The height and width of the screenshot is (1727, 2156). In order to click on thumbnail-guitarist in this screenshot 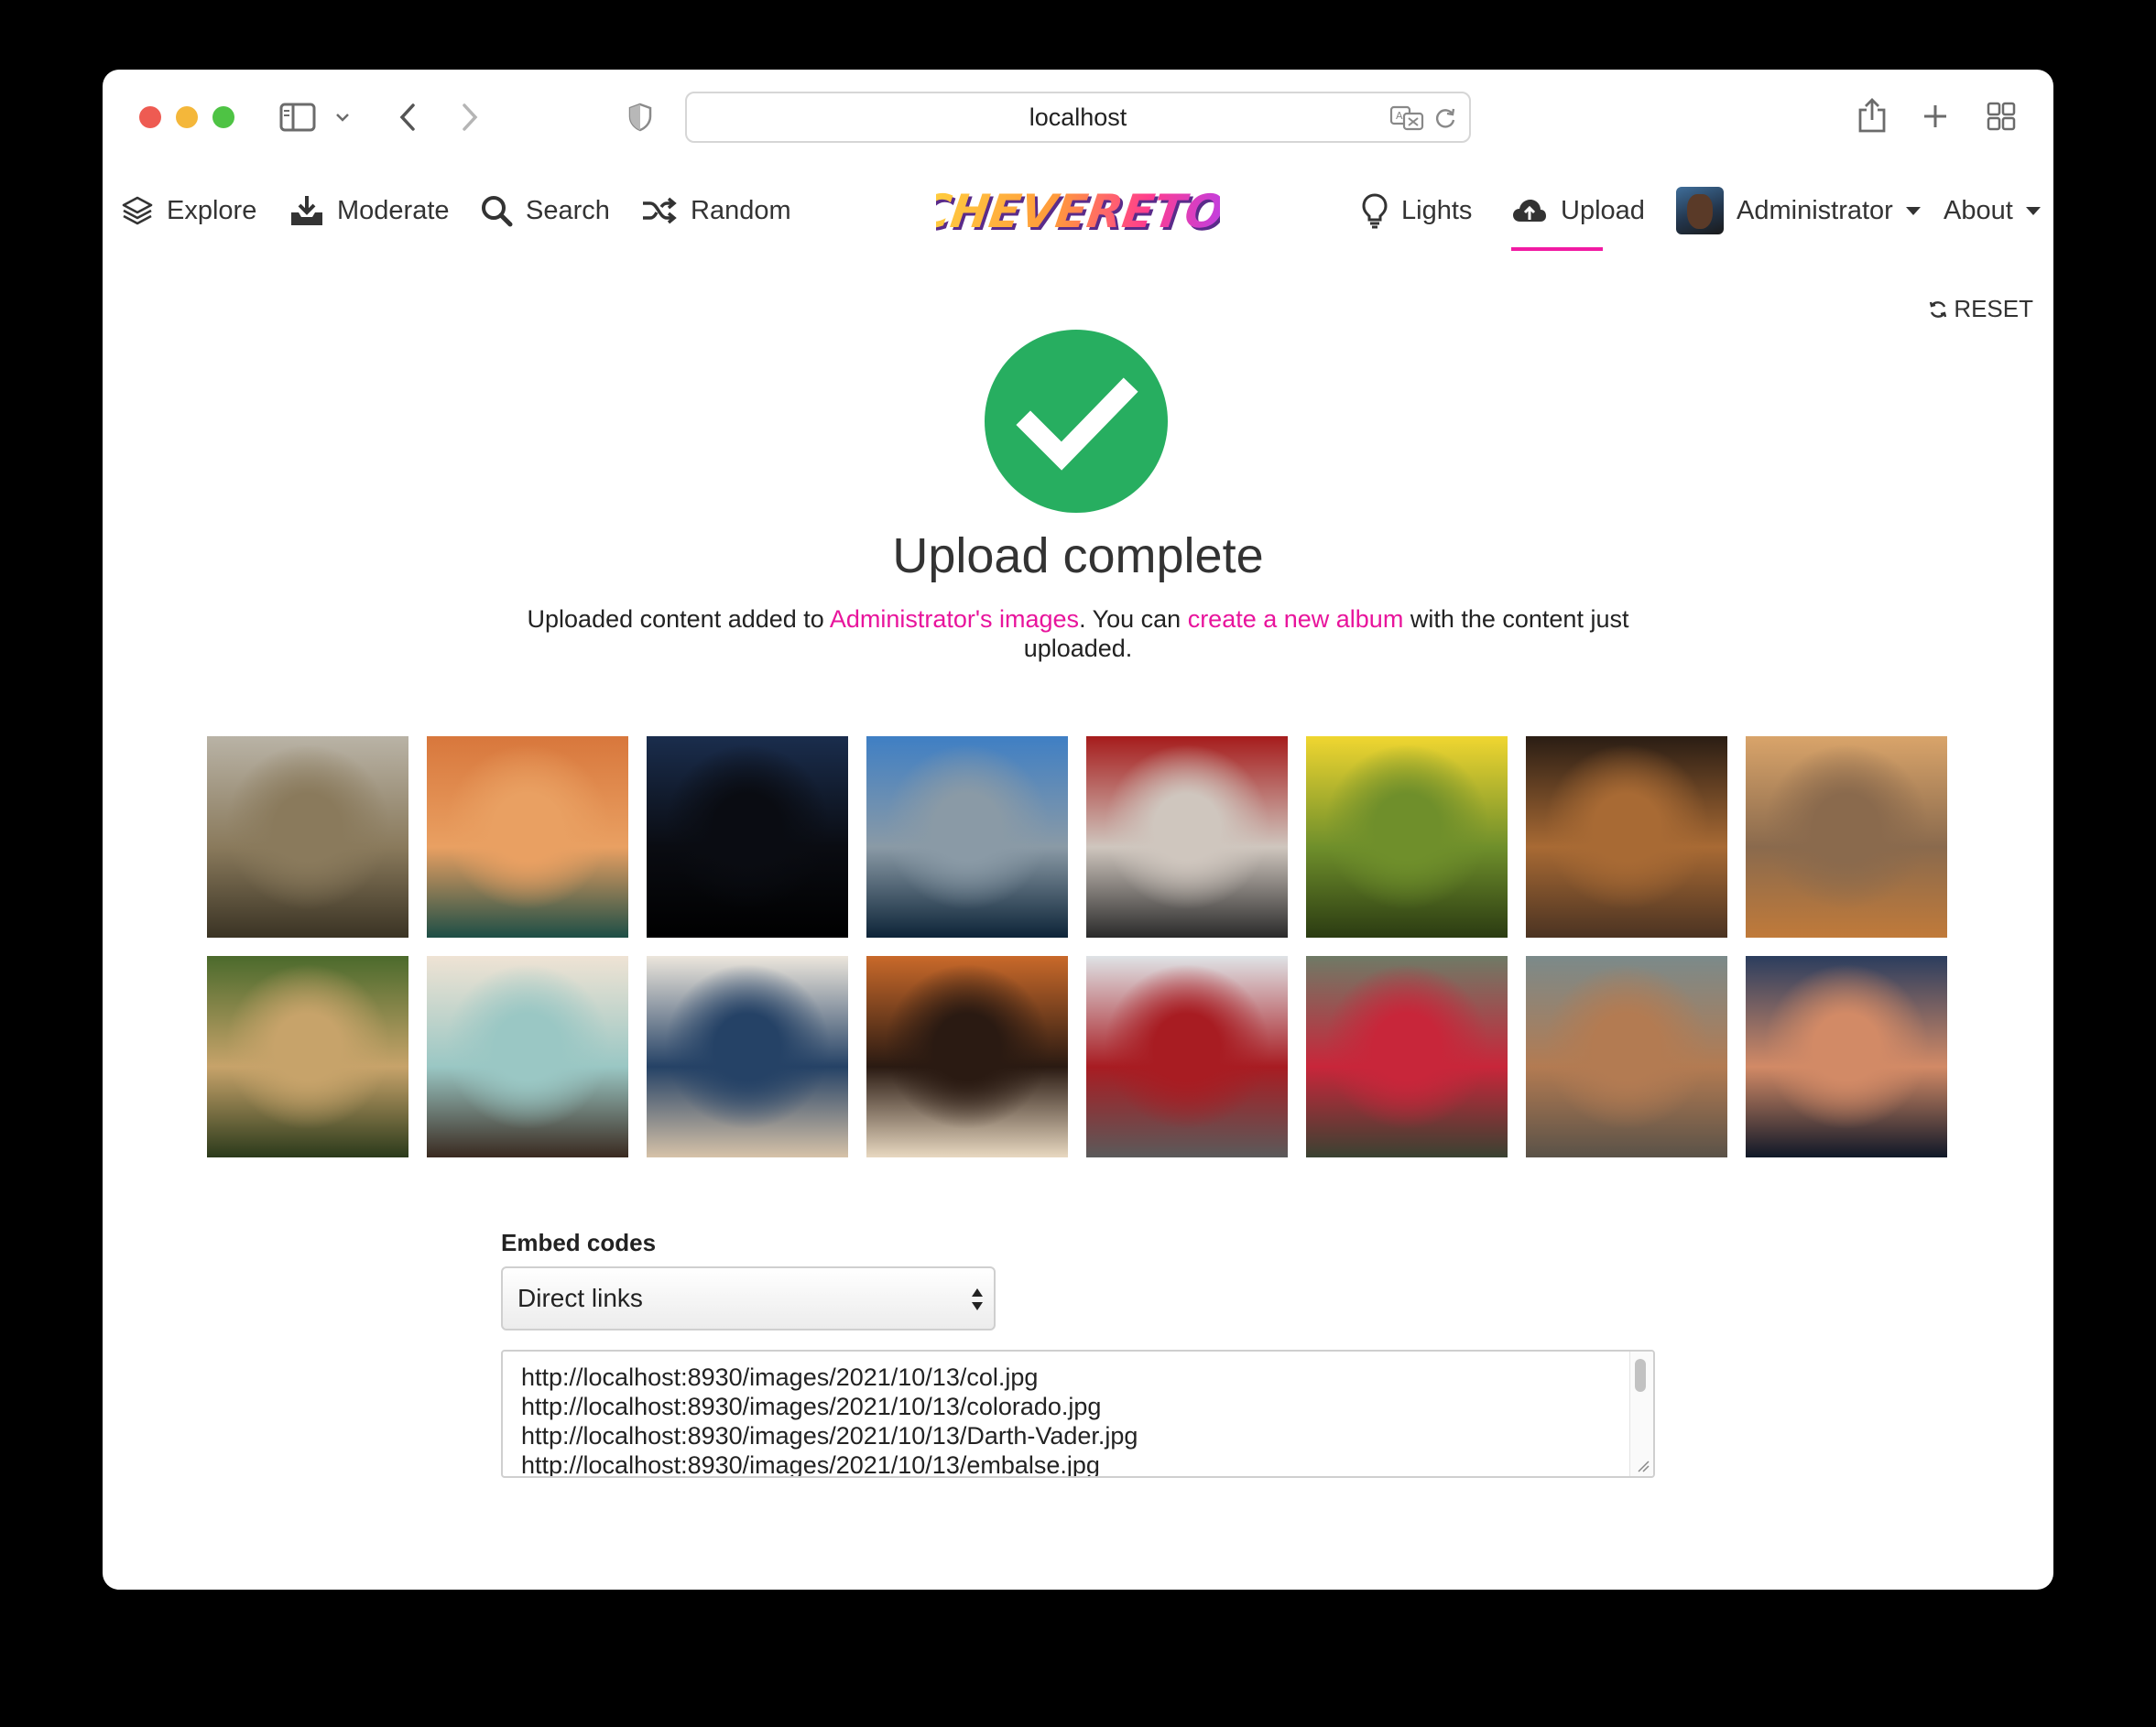, I will do `click(1187, 837)`.